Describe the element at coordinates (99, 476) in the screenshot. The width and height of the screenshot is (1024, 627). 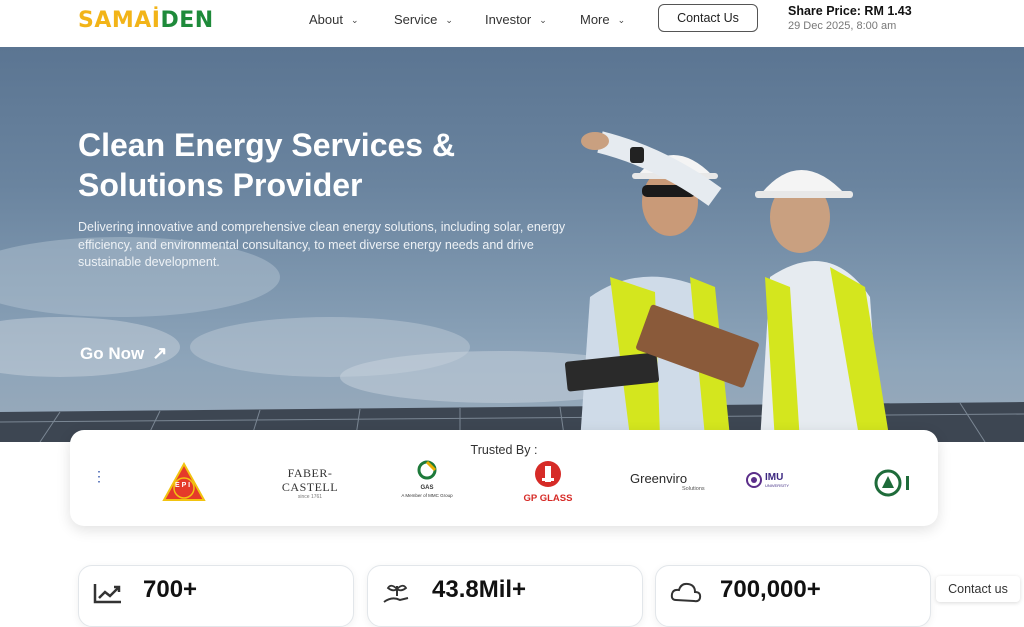
I see `partial-logo-left: ⋮` at that location.